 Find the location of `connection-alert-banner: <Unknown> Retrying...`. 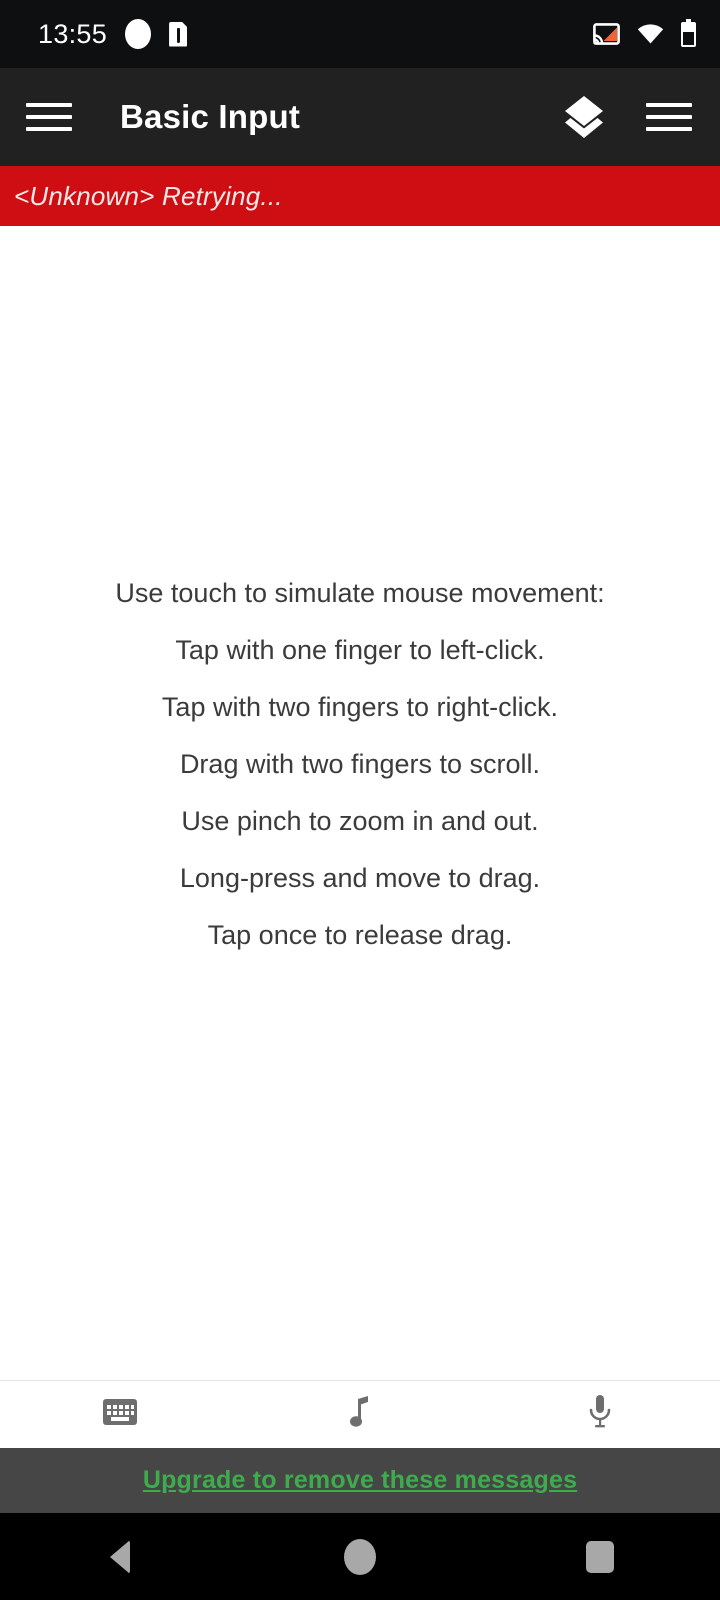

connection-alert-banner: <Unknown> Retrying... is located at coordinates (360, 196).